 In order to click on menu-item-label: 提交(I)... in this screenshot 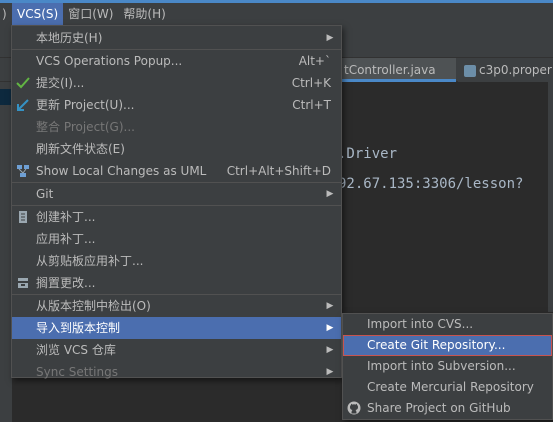, I will do `click(60, 83)`.